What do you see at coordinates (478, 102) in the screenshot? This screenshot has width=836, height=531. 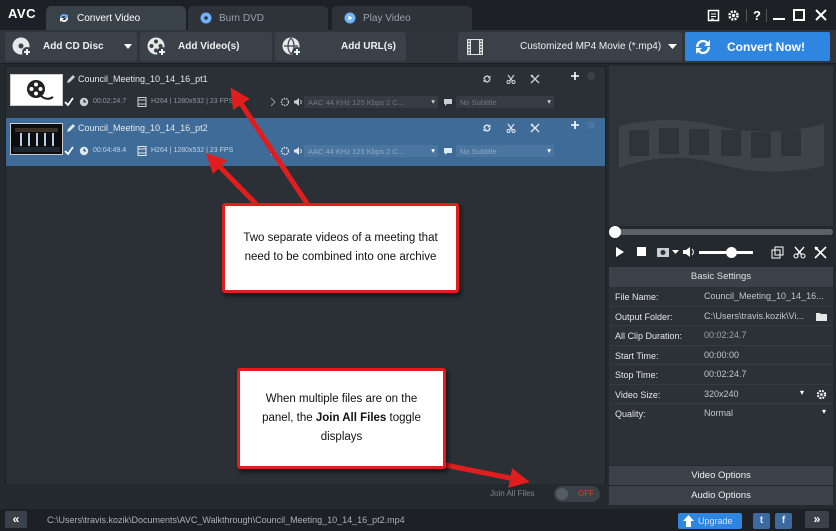 I see `subtitle-value: No Subtitle` at bounding box center [478, 102].